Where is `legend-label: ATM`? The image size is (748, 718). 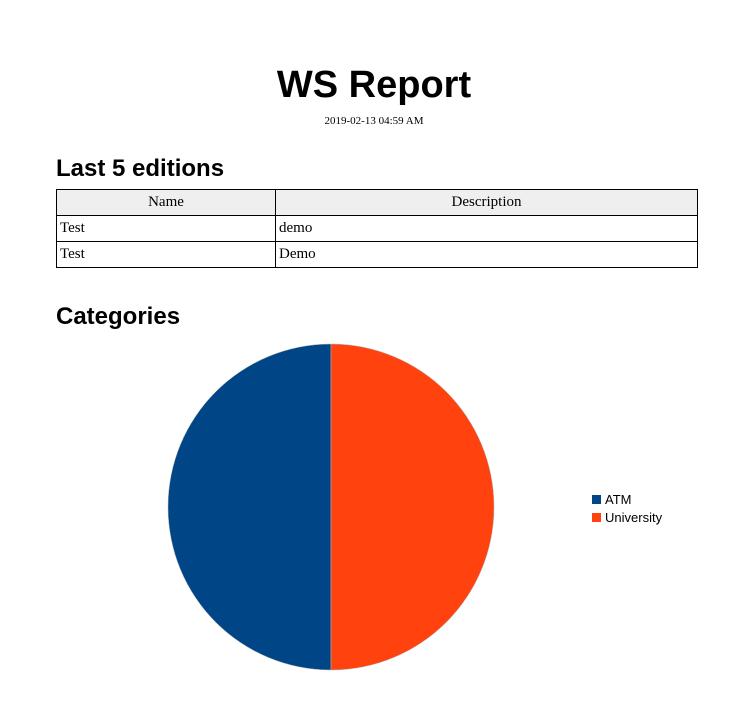 legend-label: ATM is located at coordinates (618, 499).